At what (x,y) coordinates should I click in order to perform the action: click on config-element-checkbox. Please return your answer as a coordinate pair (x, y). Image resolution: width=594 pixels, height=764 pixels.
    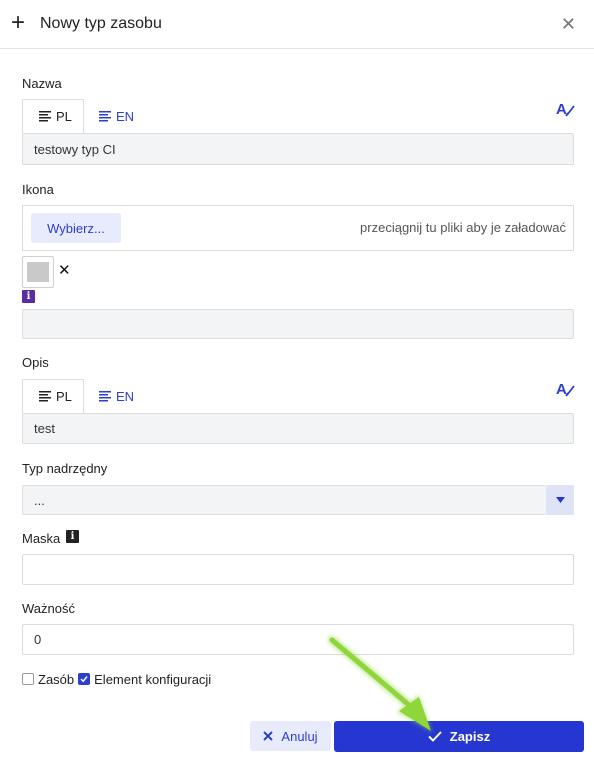
    Looking at the image, I should click on (84, 679).